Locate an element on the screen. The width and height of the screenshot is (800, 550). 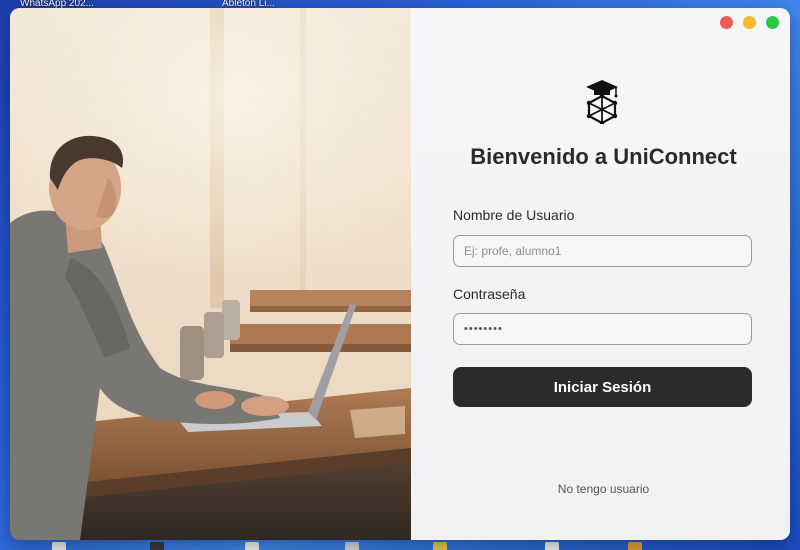
password-label: Contraseña is located at coordinates (489, 294).